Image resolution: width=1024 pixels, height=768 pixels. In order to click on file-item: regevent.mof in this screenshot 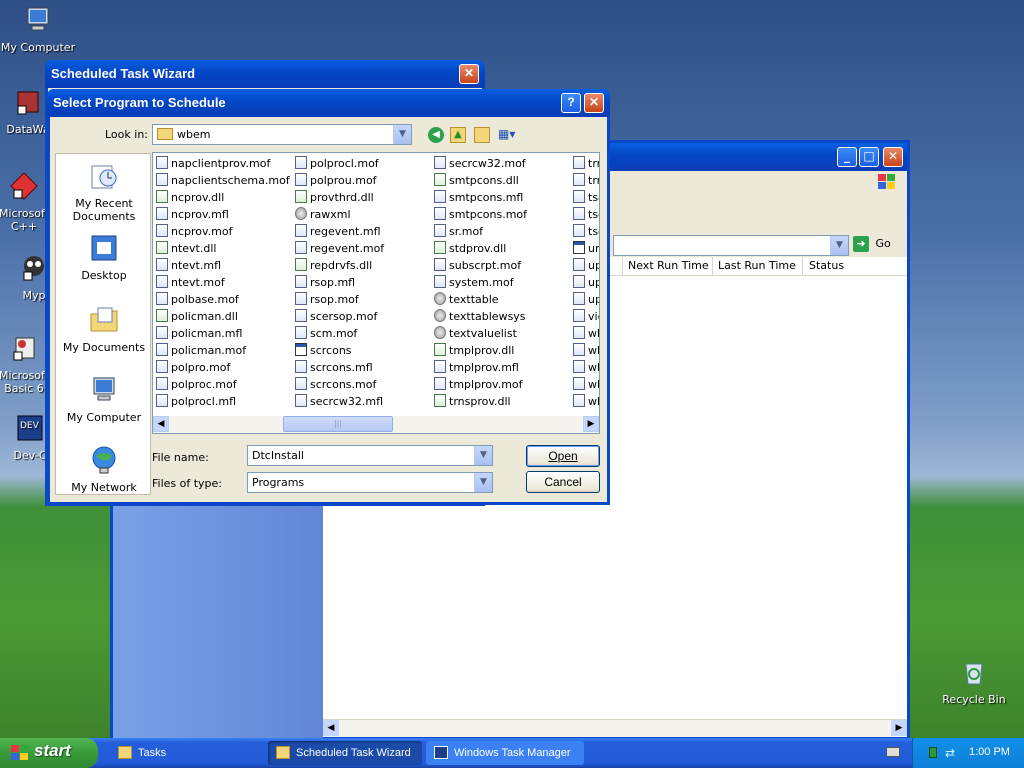, I will do `click(339, 248)`.